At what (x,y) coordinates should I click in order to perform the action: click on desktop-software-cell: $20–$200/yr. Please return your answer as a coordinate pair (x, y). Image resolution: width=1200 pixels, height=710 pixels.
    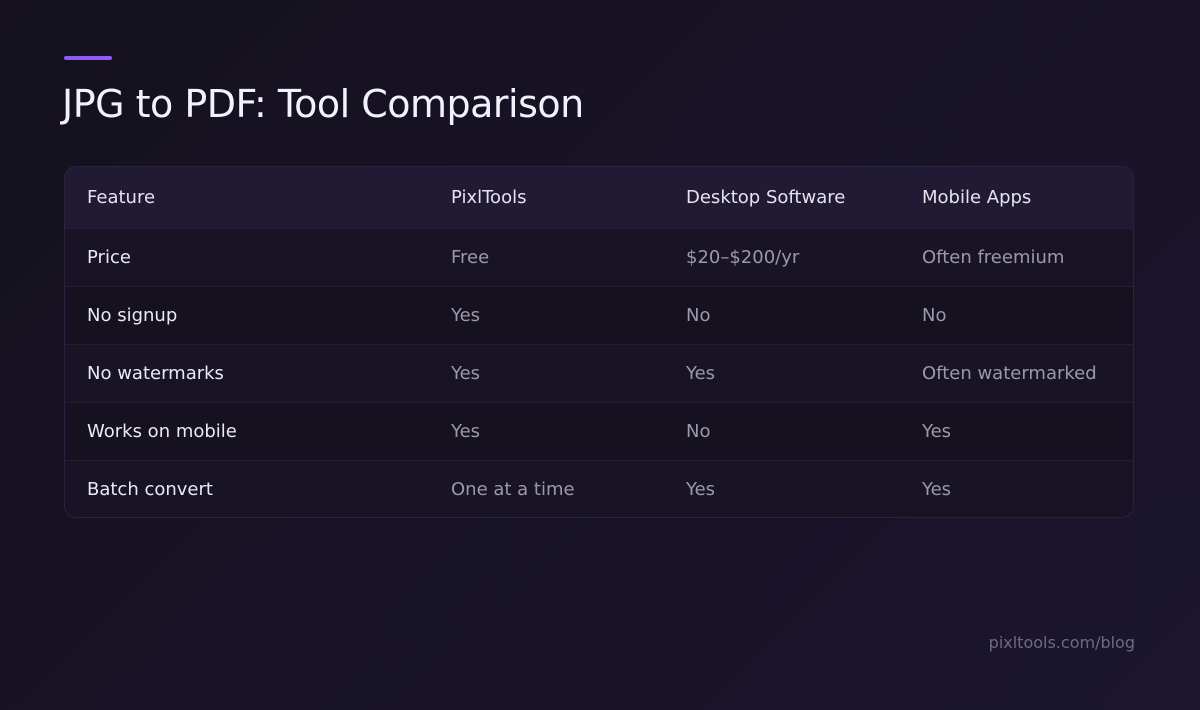
    Looking at the image, I should click on (743, 257).